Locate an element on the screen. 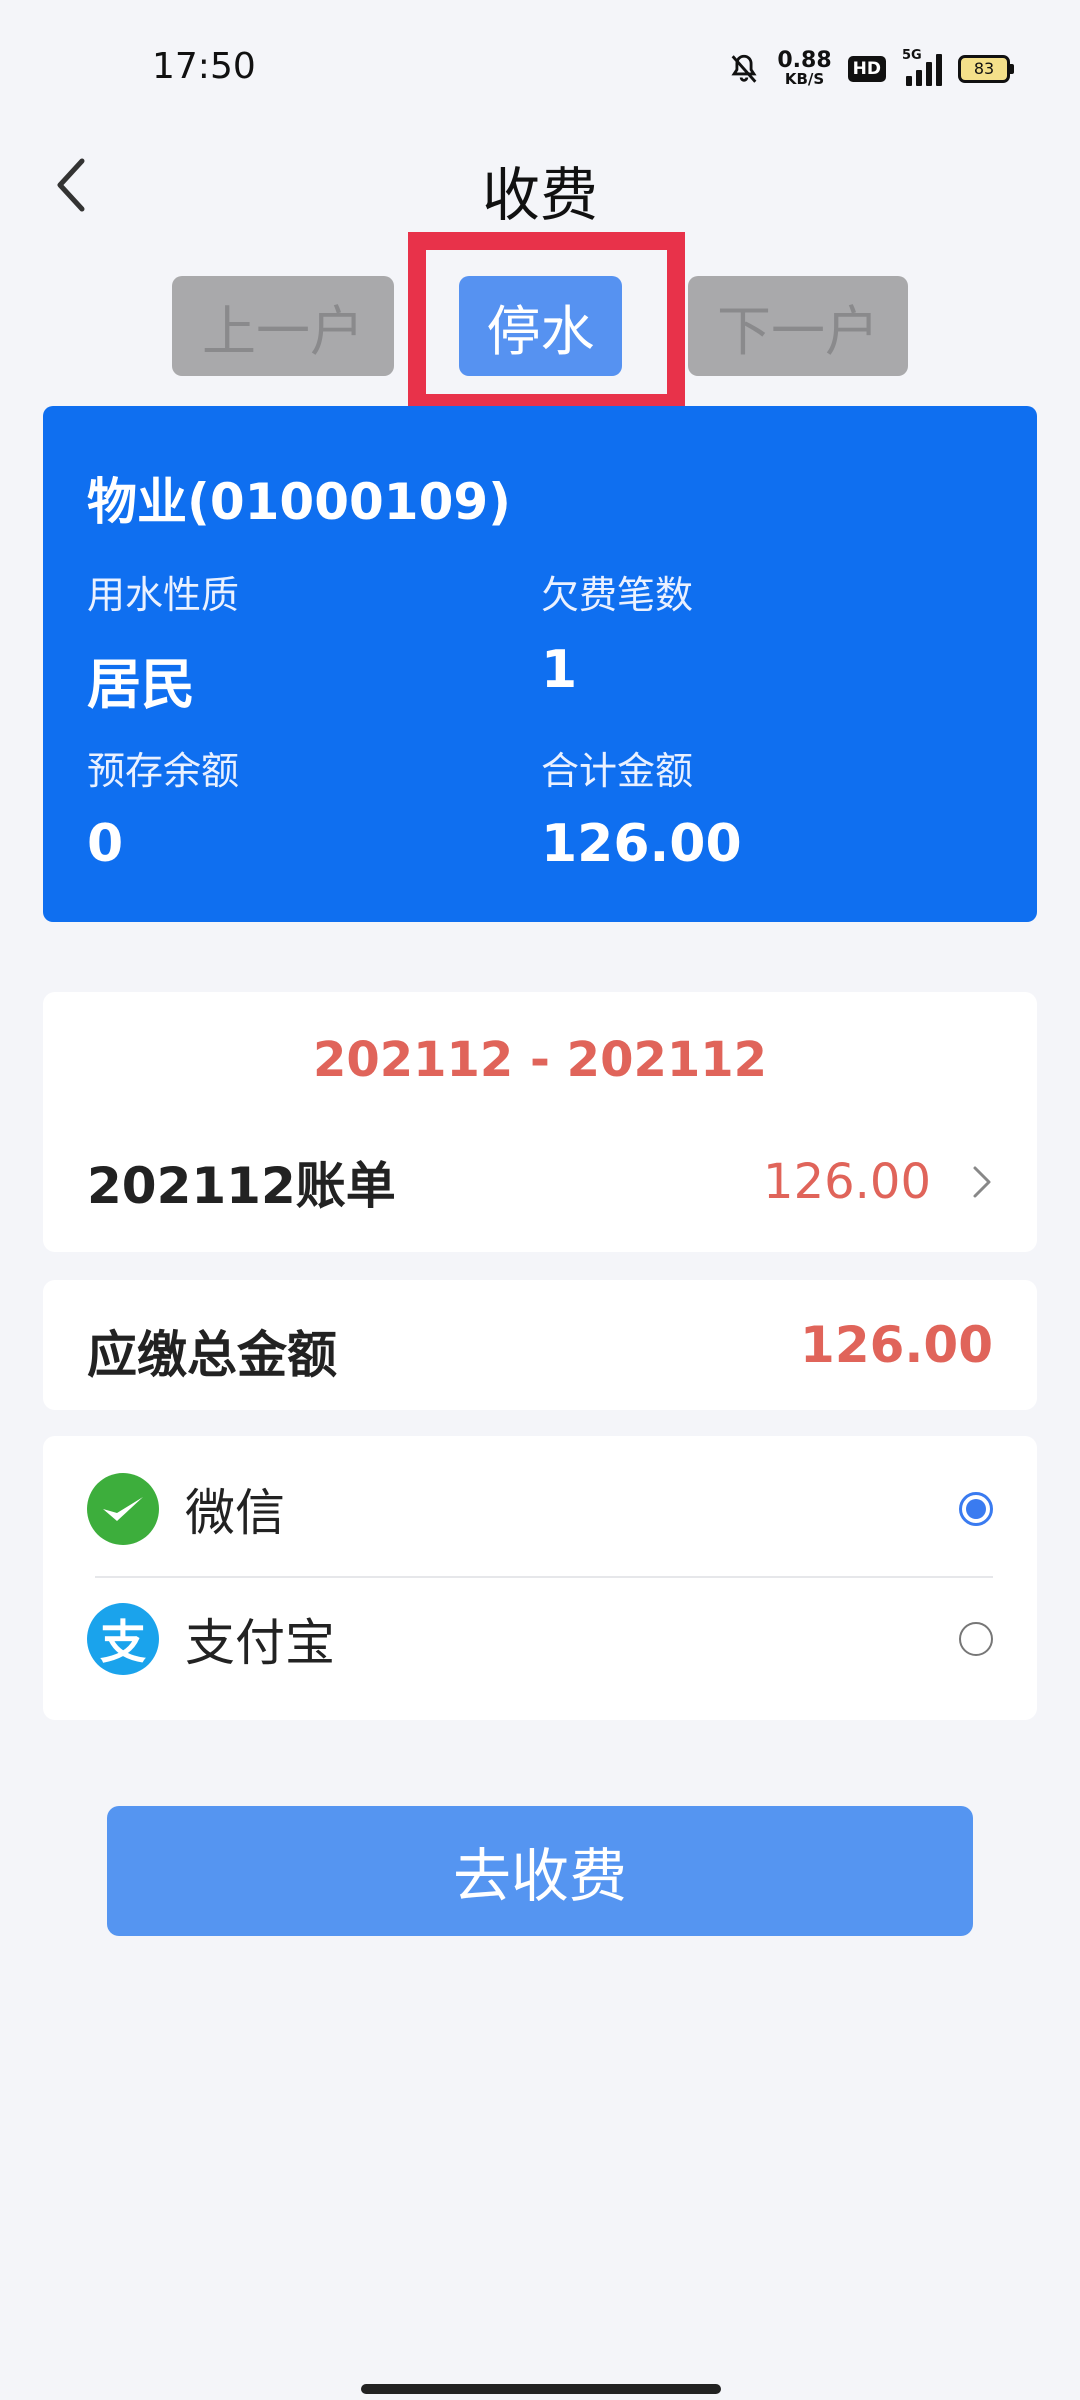  bill-name: 202112账单 is located at coordinates (241, 1186).